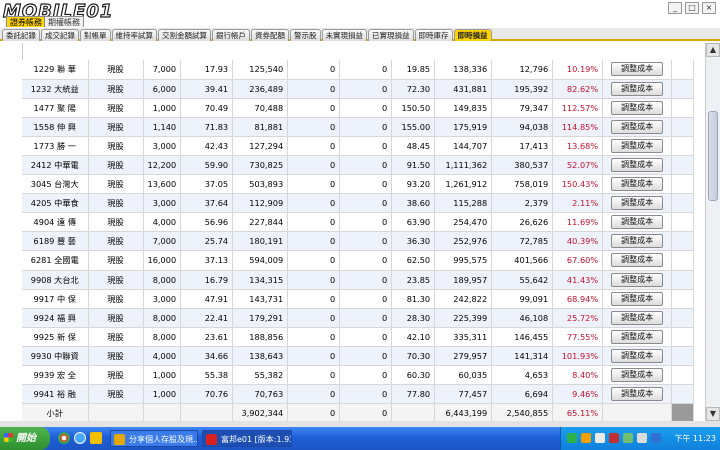  I want to click on market-value-cell: 1,261,912, so click(463, 184).